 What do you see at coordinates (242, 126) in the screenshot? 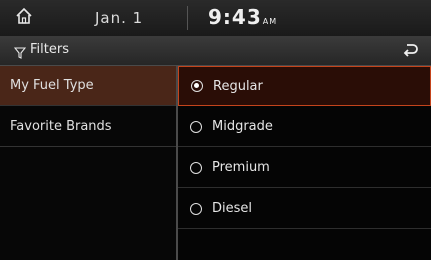
I see `option-label: Midgrade` at bounding box center [242, 126].